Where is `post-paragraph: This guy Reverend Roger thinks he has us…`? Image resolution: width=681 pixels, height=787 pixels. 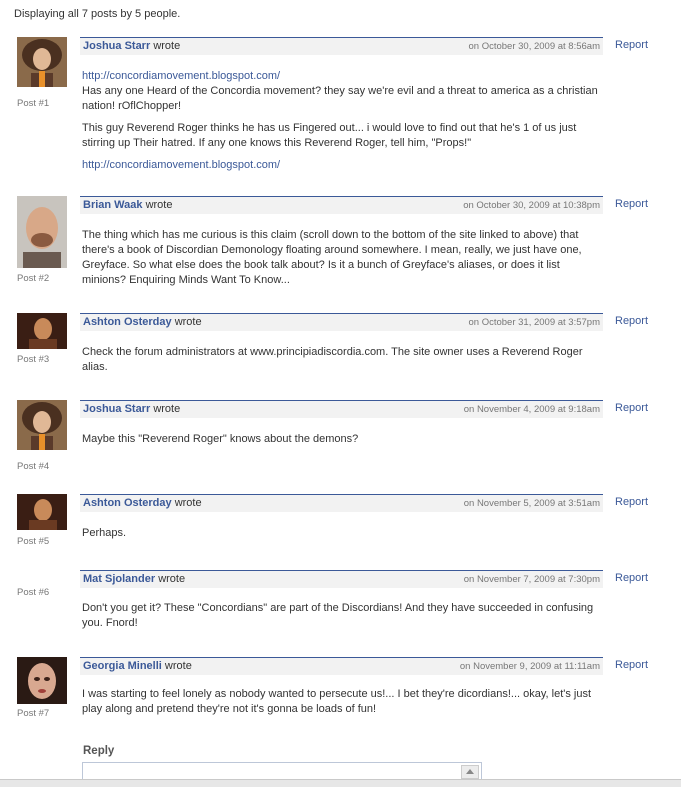
post-paragraph: This guy Reverend Roger thinks he has us… is located at coordinates (329, 135).